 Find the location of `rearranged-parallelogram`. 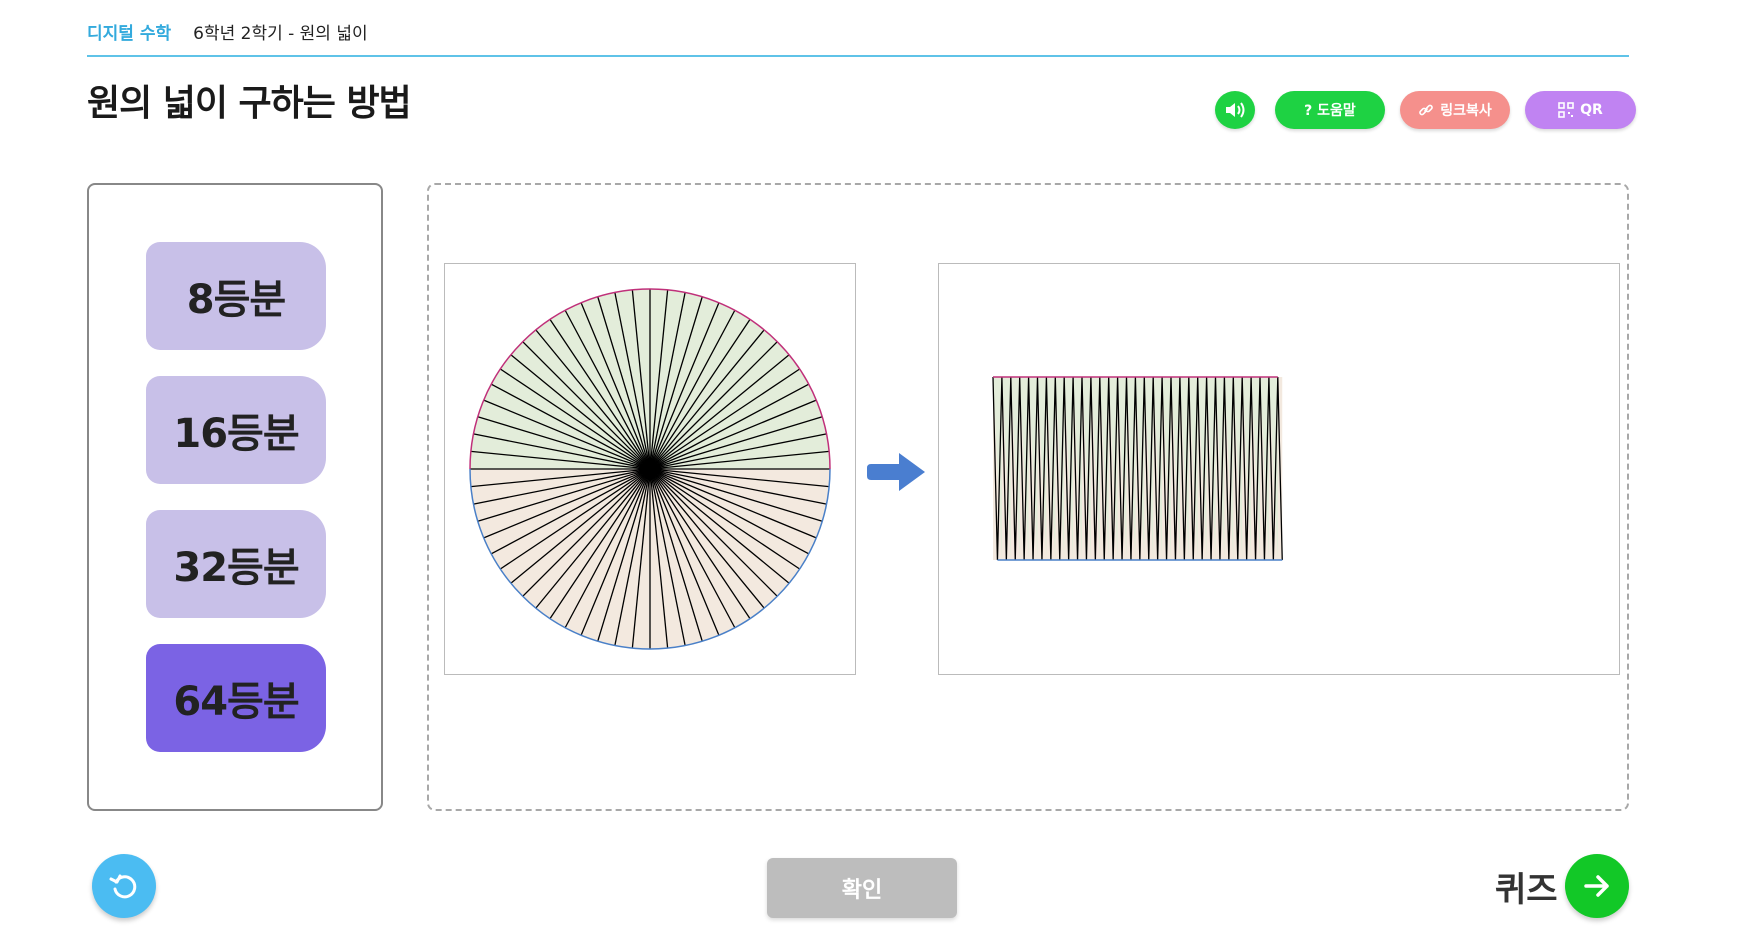

rearranged-parallelogram is located at coordinates (1137, 468).